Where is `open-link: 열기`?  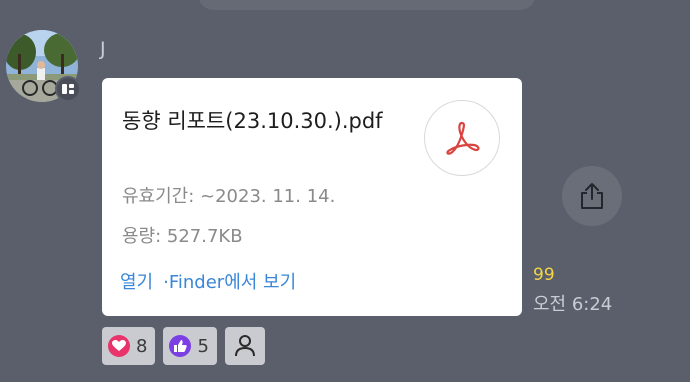
open-link: 열기 is located at coordinates (136, 281).